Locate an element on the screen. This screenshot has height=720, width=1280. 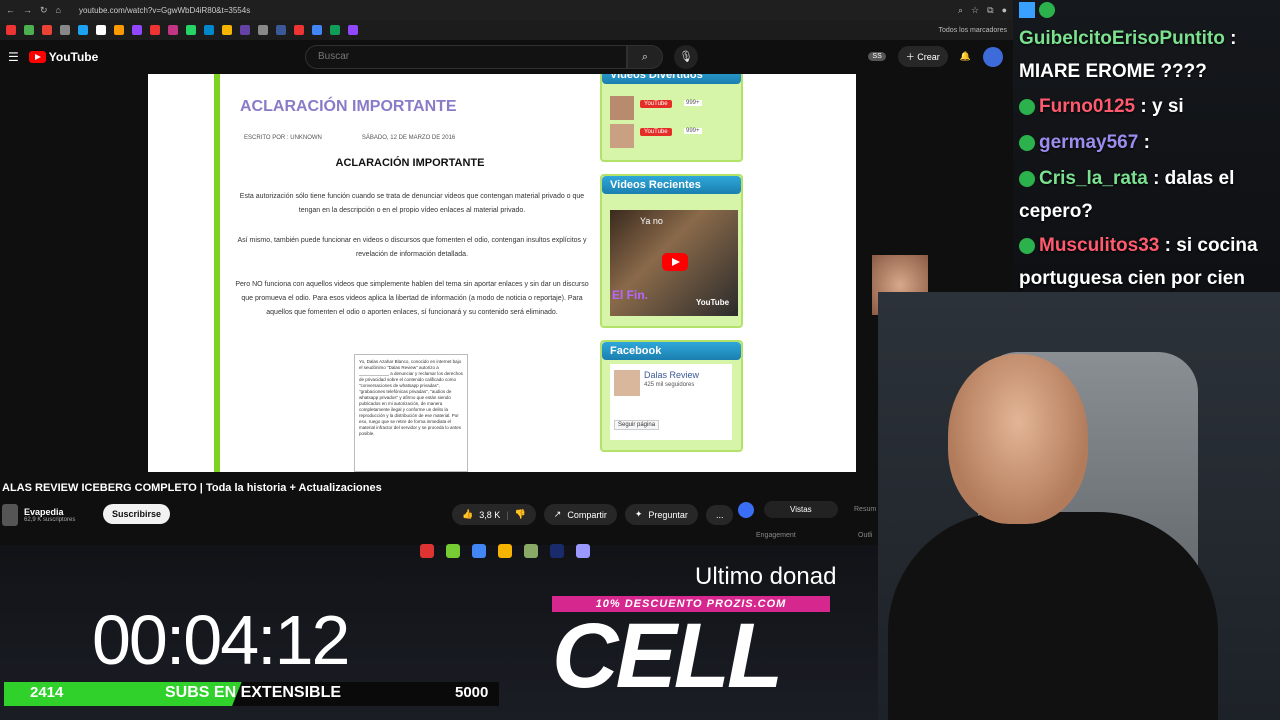
play-icon is located at coordinates (675, 262).